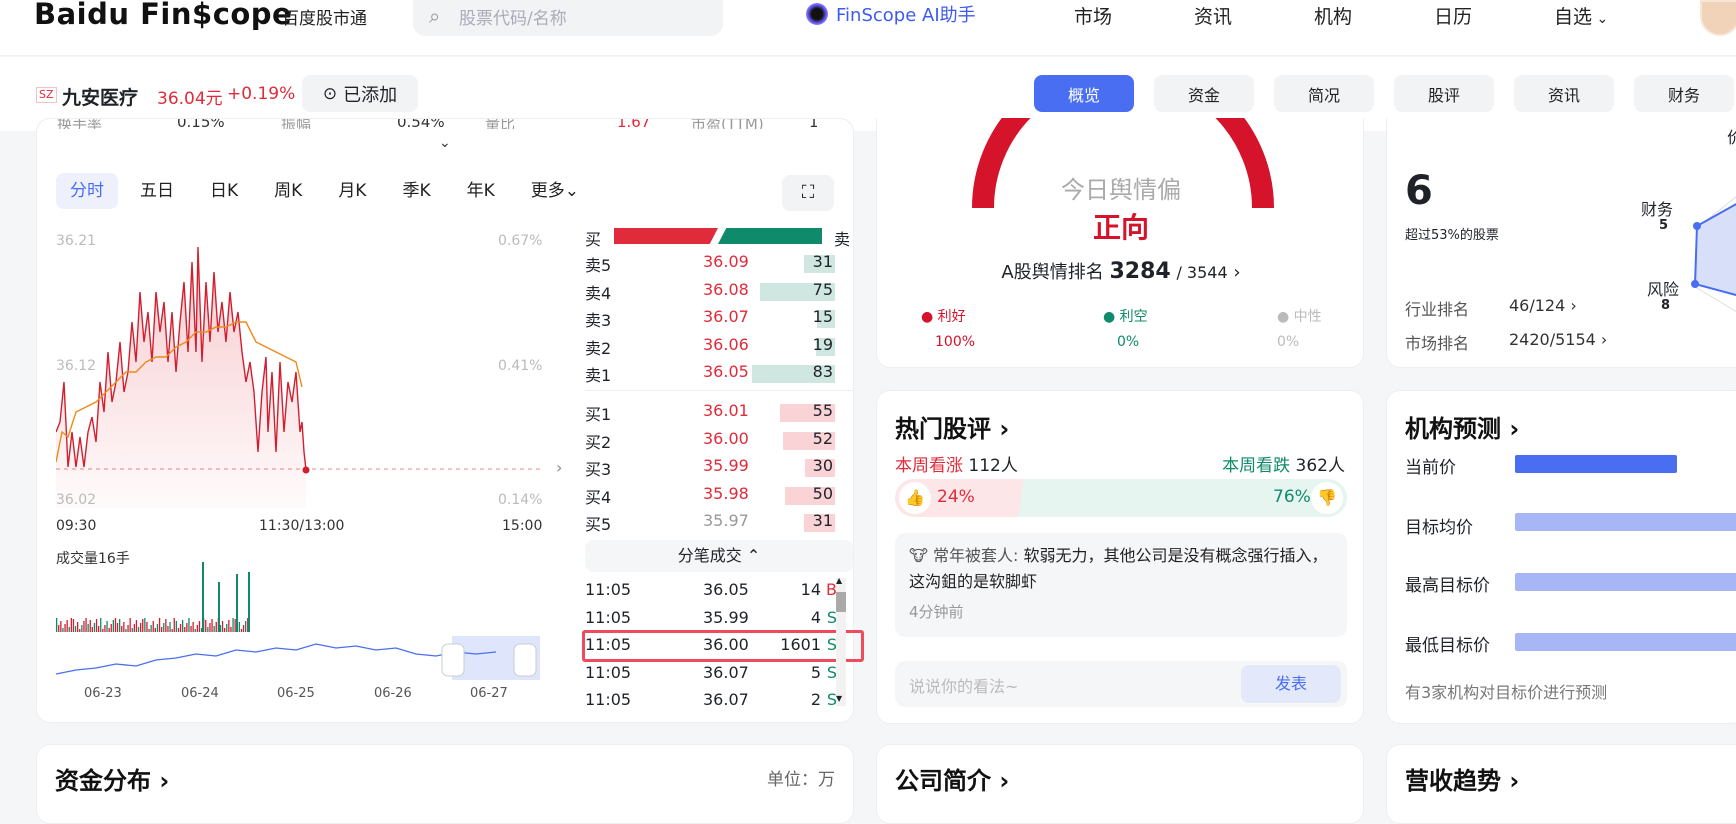 The image size is (1736, 824). Describe the element at coordinates (952, 778) in the screenshot. I see `company-title: 公司简介 ›` at that location.